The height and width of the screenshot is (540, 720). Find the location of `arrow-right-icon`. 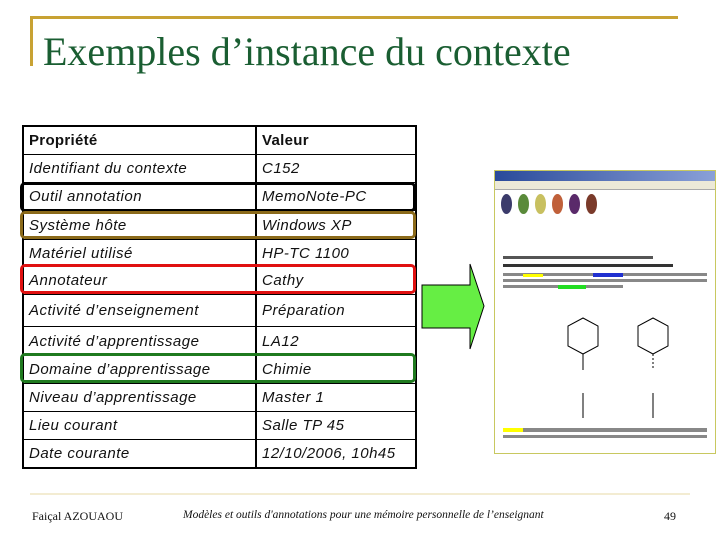

arrow-right-icon is located at coordinates (453, 306).